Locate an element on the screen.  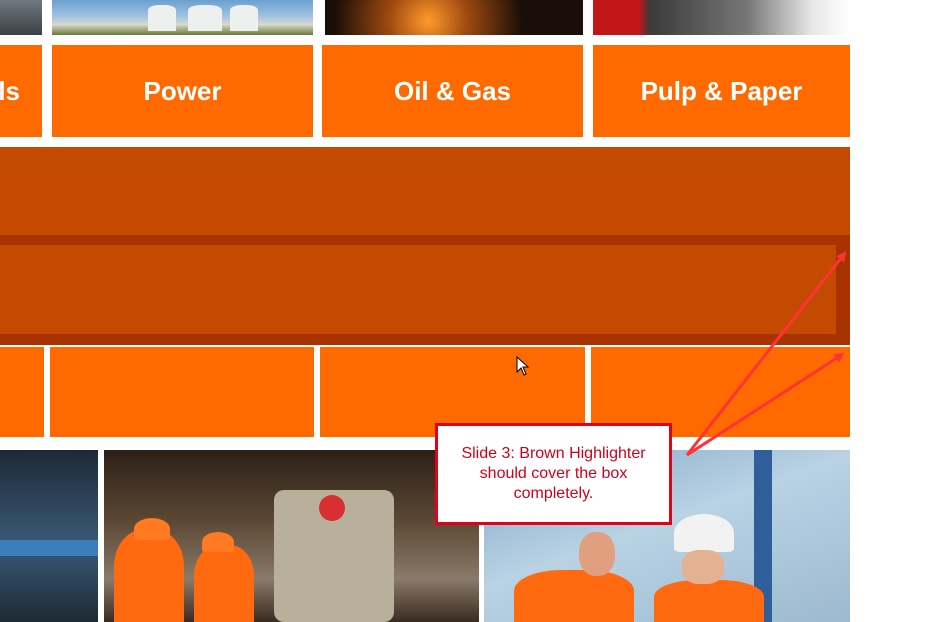
valve-cap is located at coordinates (332, 508).